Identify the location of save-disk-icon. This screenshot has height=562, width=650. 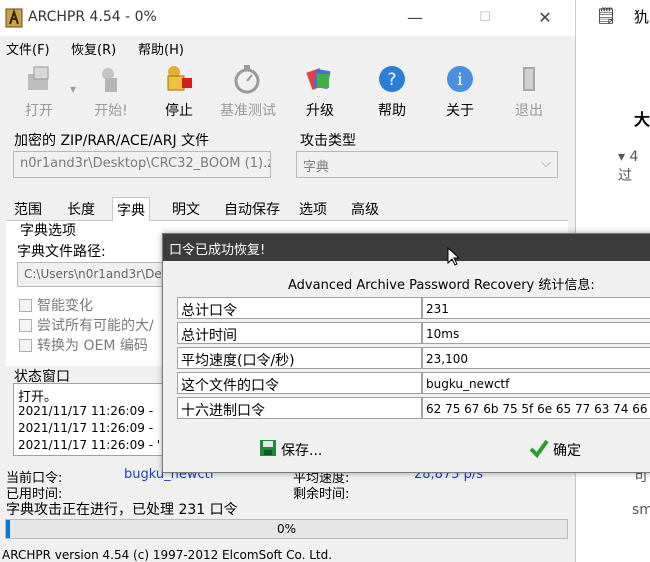
(268, 448).